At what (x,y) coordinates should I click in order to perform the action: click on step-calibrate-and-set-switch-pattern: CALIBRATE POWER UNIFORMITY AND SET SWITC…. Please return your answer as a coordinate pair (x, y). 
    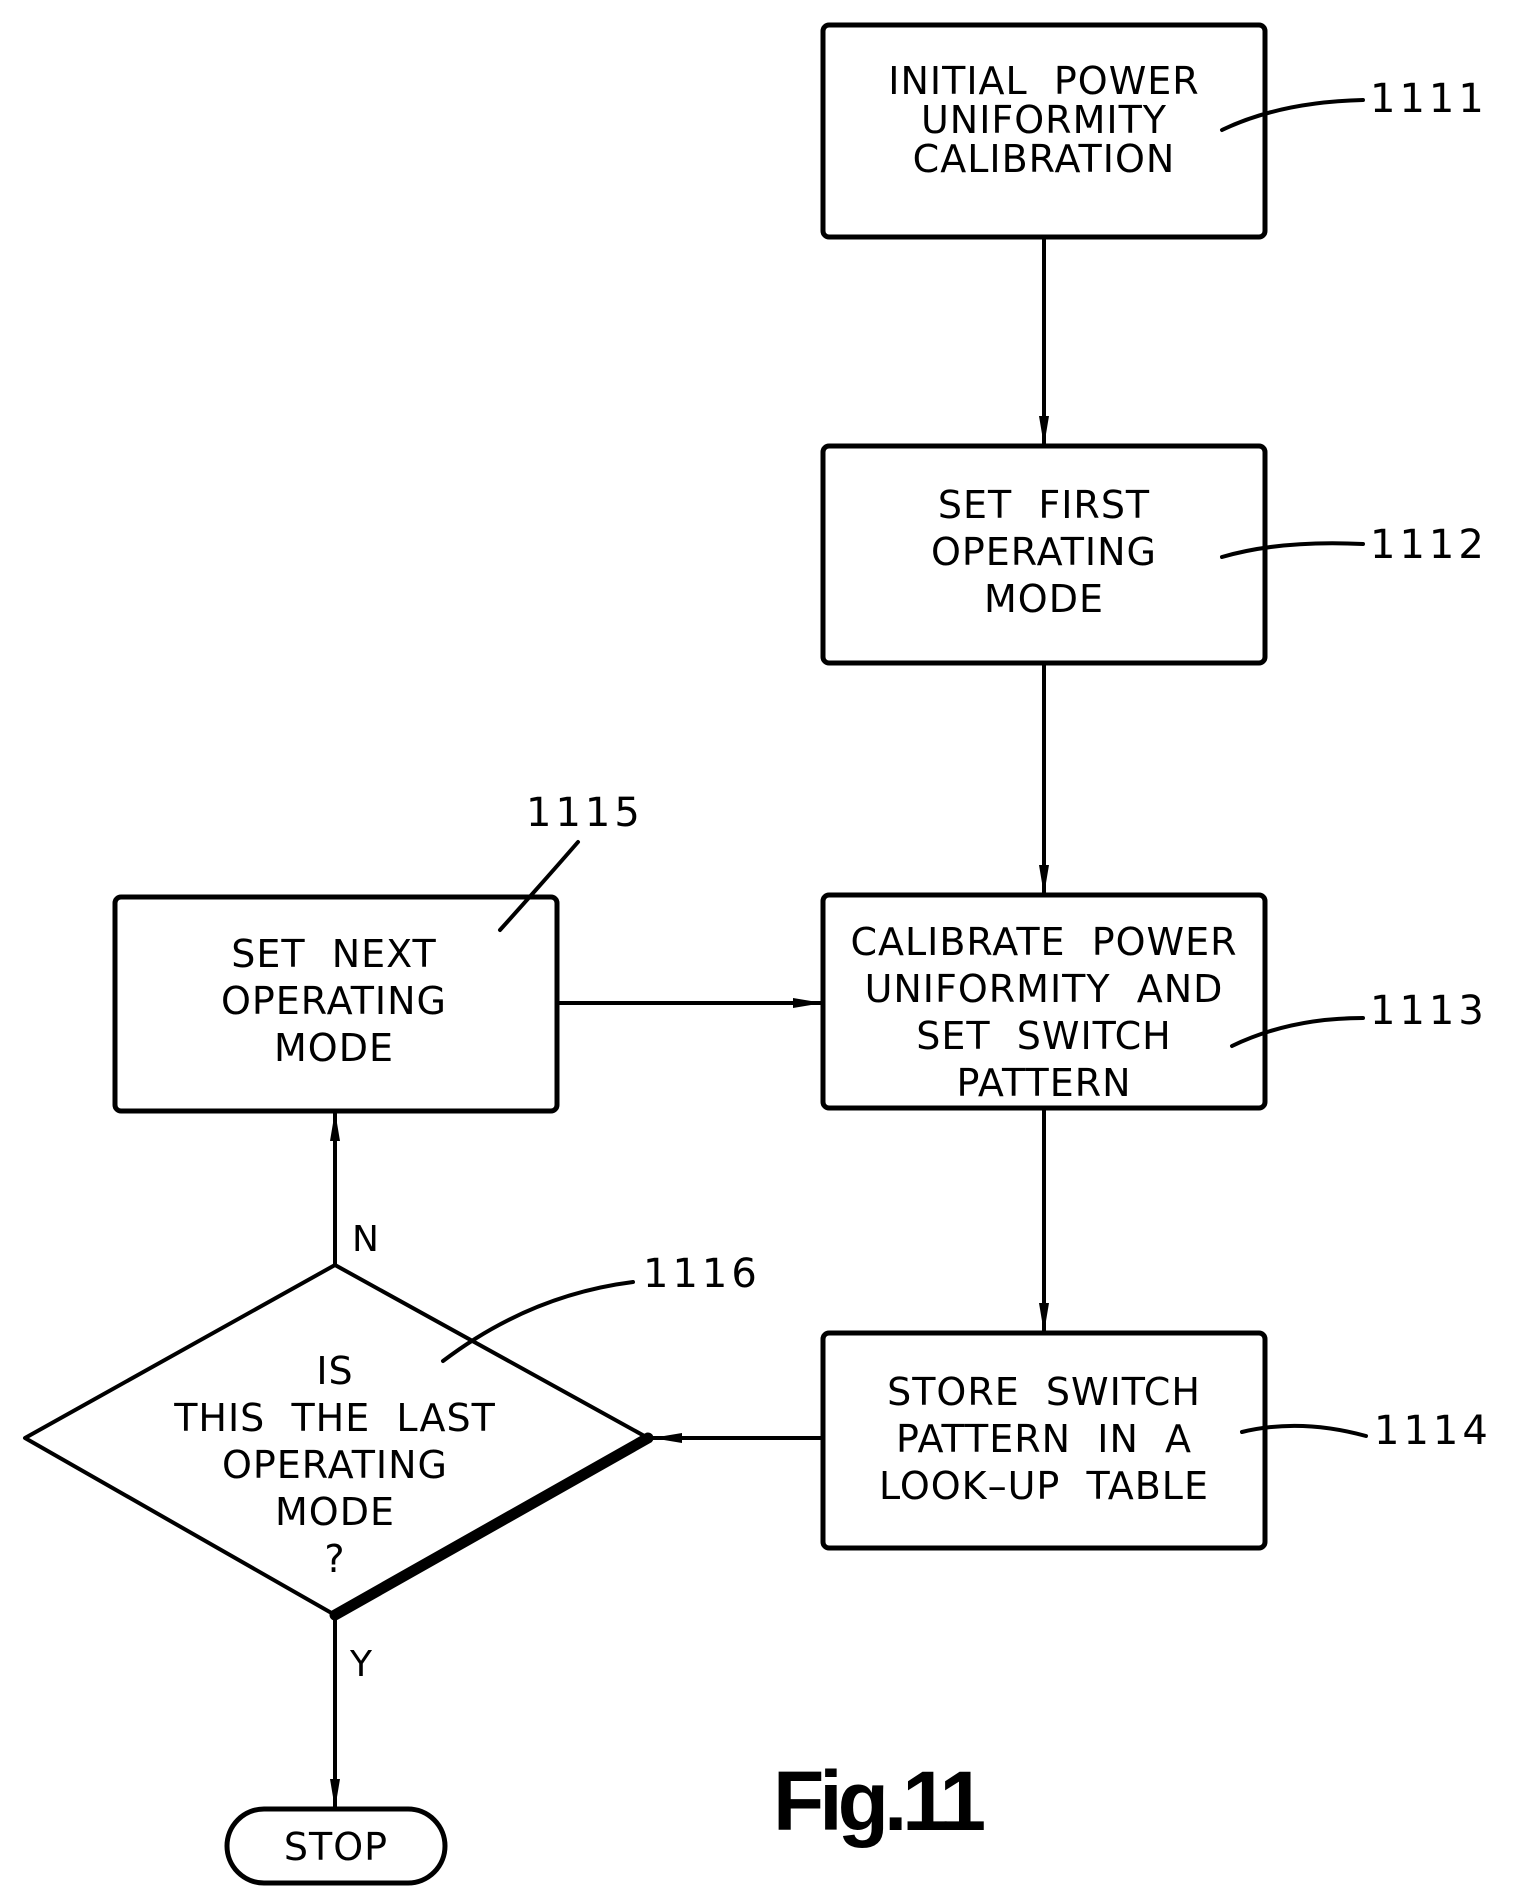
    Looking at the image, I should click on (1154, 1001).